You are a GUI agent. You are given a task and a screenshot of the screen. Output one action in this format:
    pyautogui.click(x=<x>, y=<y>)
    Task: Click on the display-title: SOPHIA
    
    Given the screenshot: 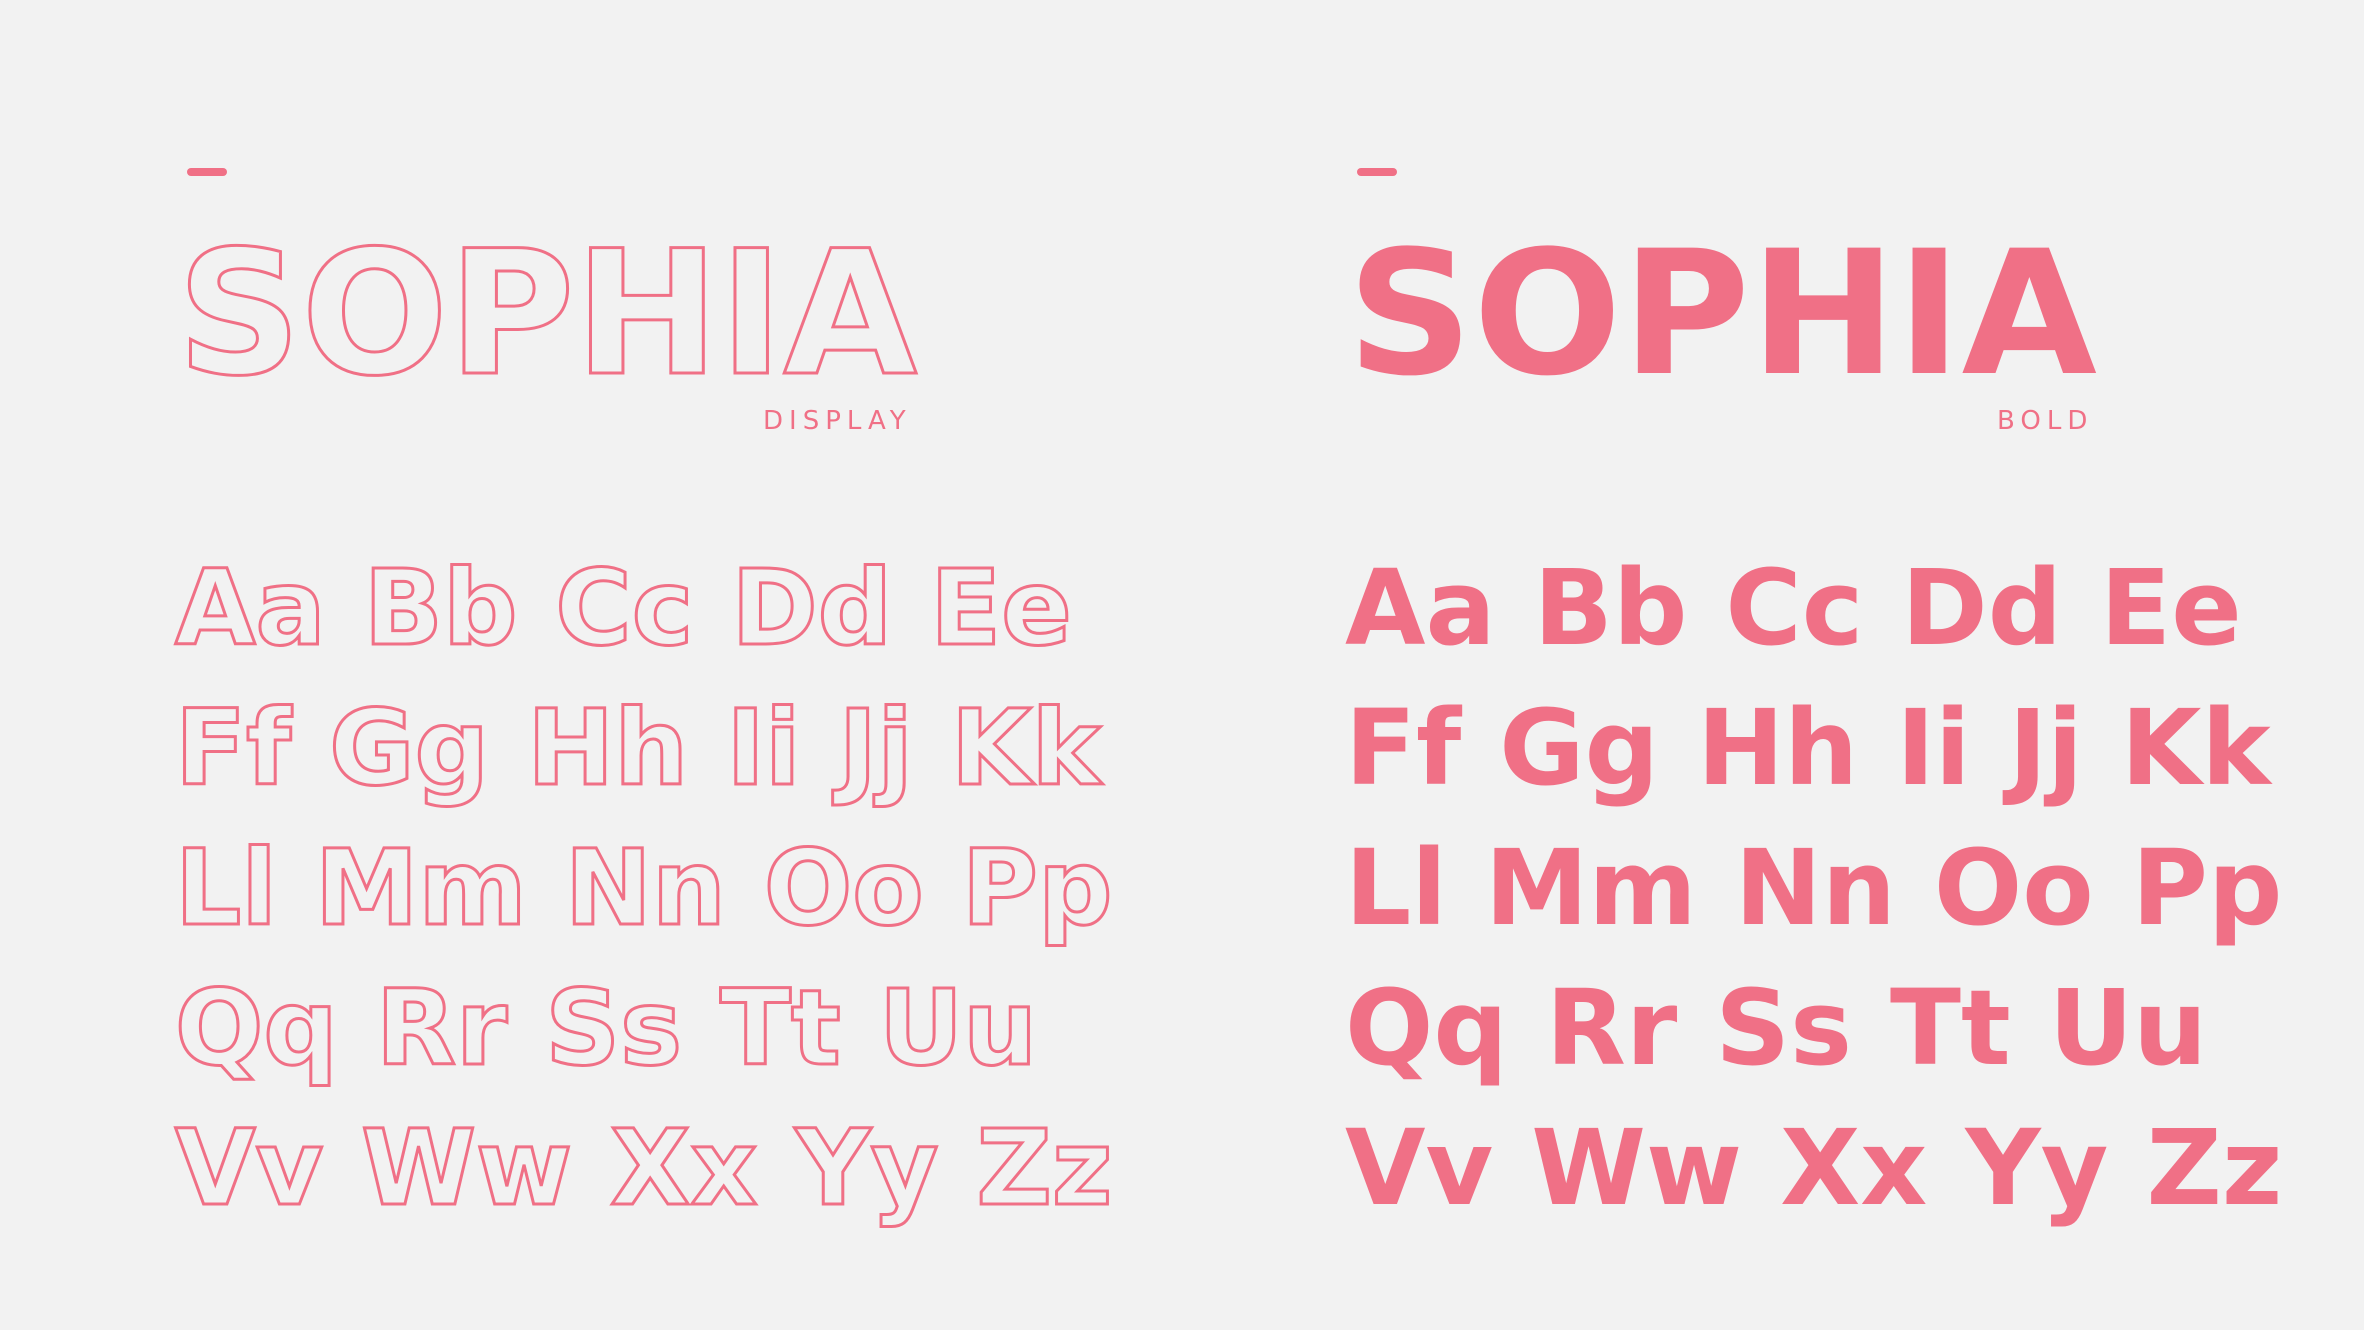 What is the action you would take?
    pyautogui.click(x=547, y=300)
    